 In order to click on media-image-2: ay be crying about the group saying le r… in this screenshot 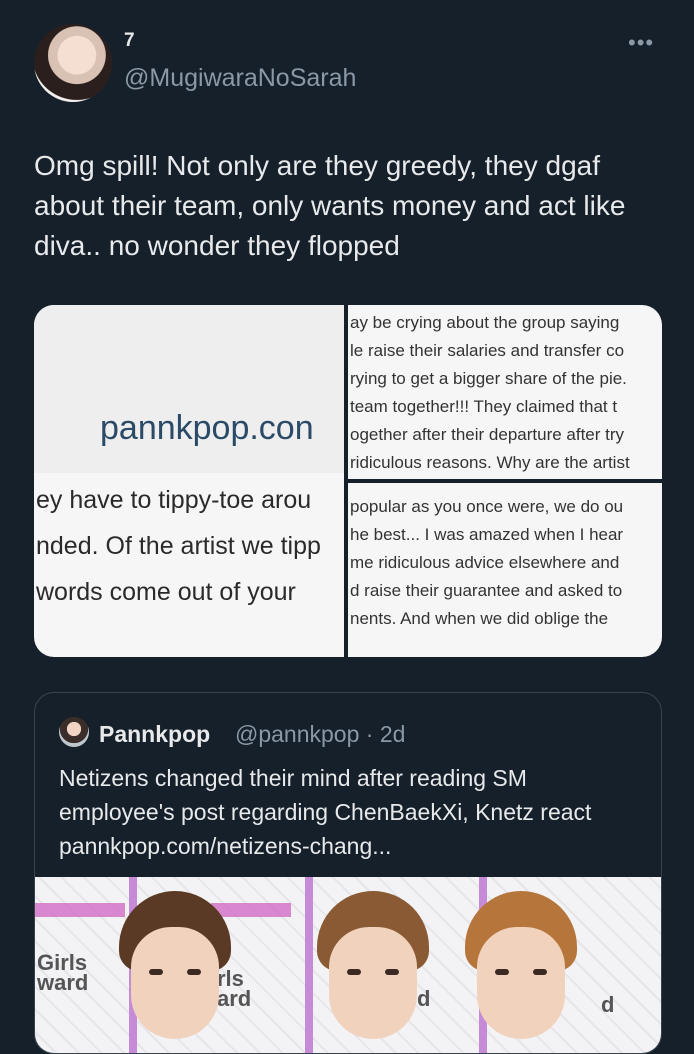, I will do `click(505, 392)`.